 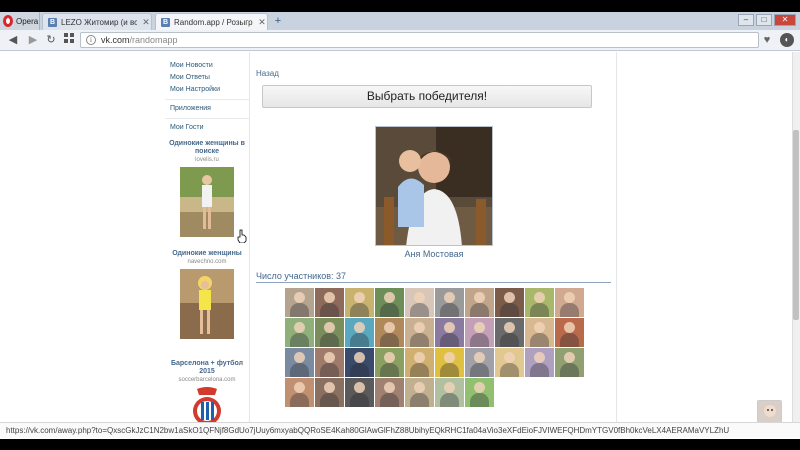 What do you see at coordinates (13, 40) in the screenshot?
I see `back-arrow-icon: ◀` at bounding box center [13, 40].